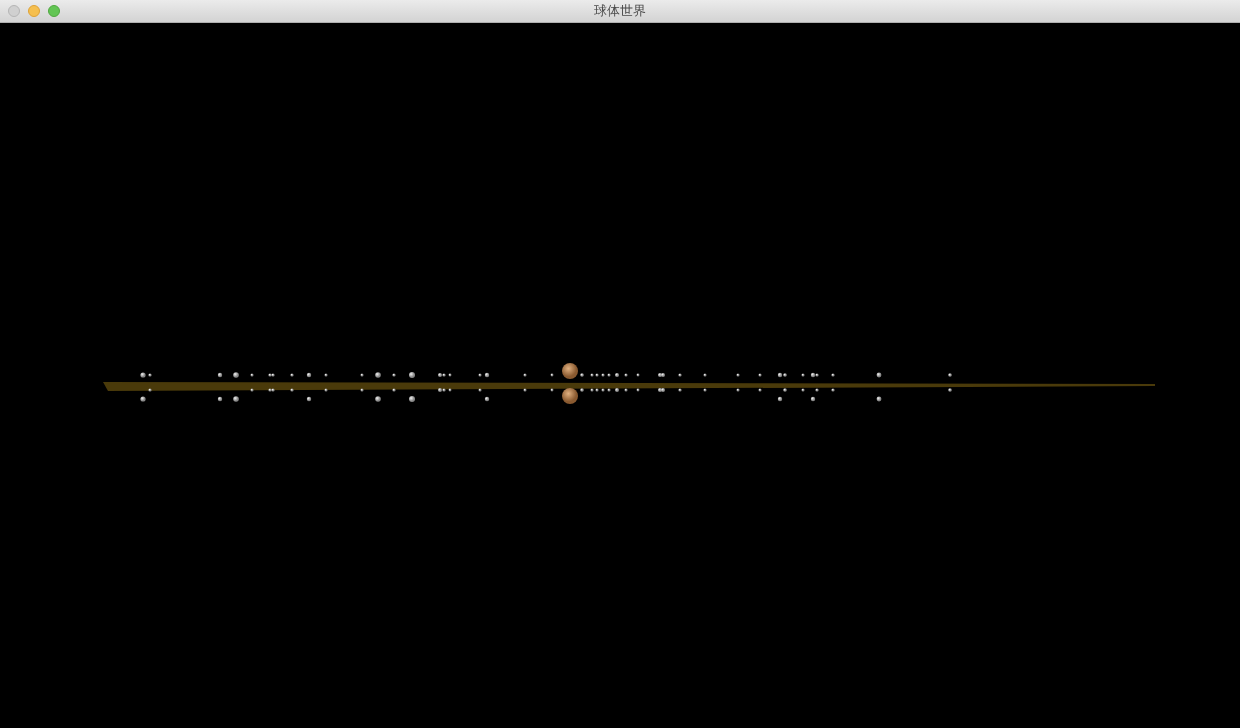 The height and width of the screenshot is (728, 1240). Describe the element at coordinates (14, 11) in the screenshot. I see `close-button` at that location.